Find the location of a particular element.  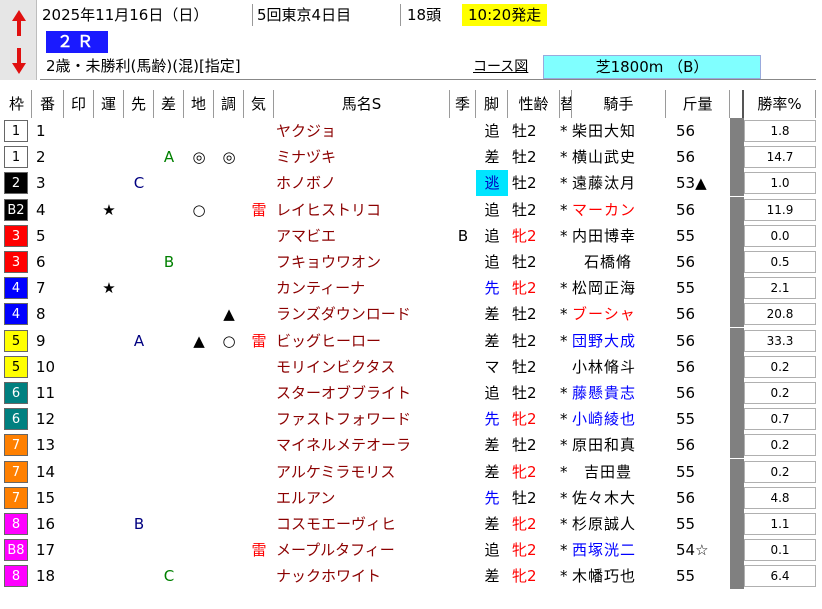

jockey-name: 小林脩斗 is located at coordinates (619, 367).